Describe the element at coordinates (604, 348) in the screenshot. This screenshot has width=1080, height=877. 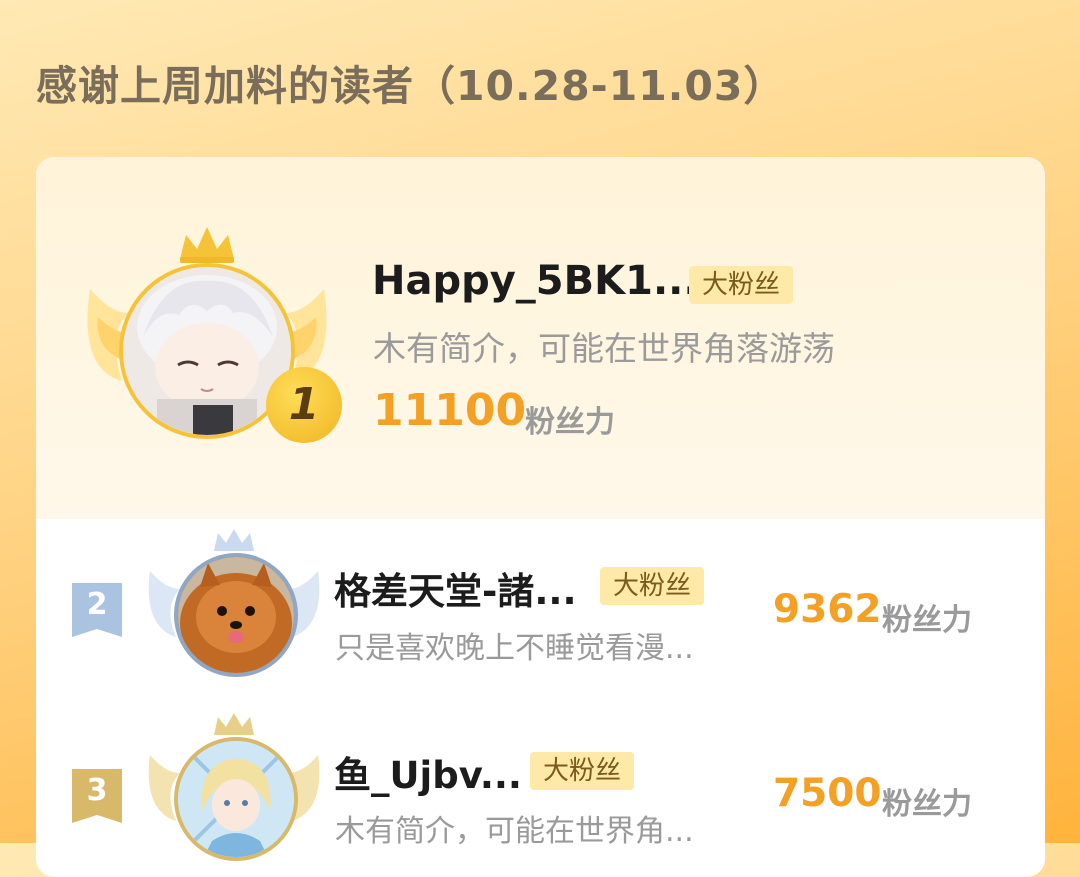
I see `reader-bio: 木有简介，可能在世界角落游荡` at that location.